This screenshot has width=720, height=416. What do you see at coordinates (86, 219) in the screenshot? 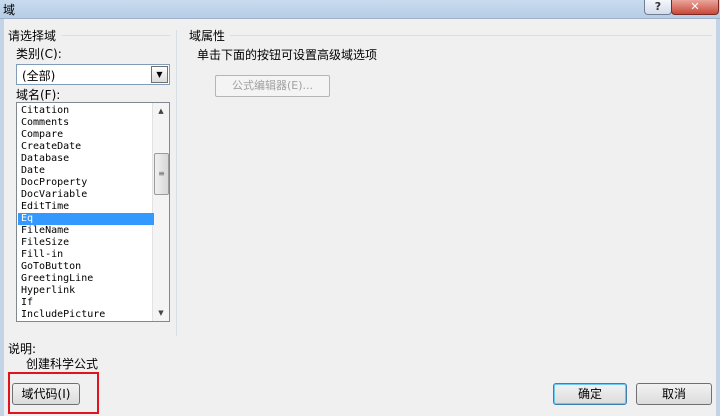
I see `list-item: Eq` at bounding box center [86, 219].